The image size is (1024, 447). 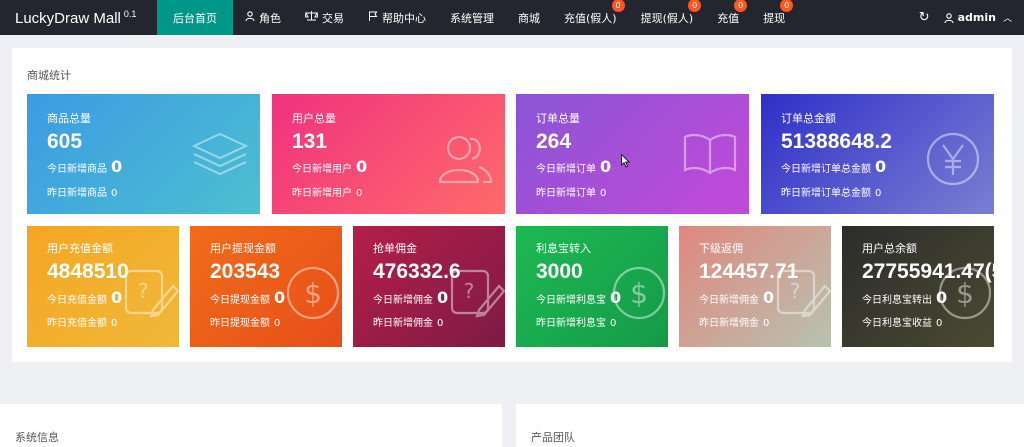 I want to click on nav-item-2: 交易, so click(x=324, y=17).